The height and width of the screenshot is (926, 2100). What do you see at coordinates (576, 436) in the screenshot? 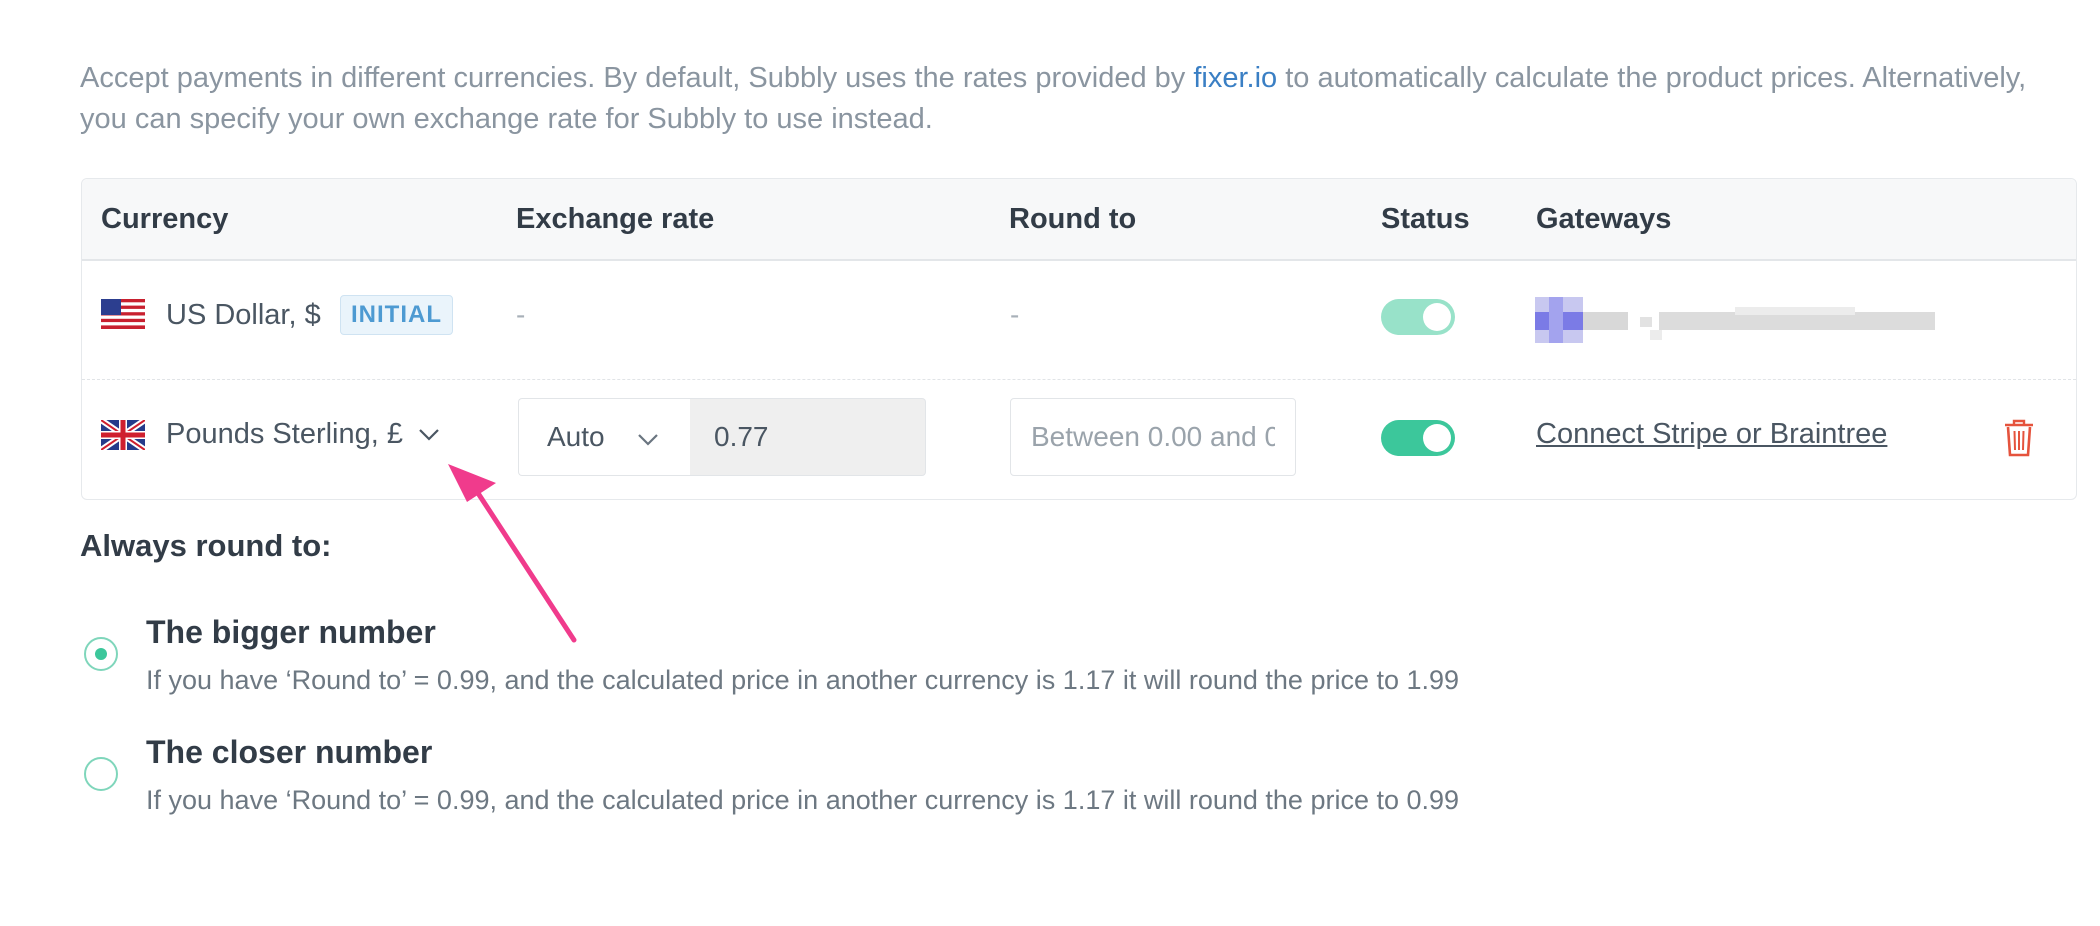
I see `rate-mode-value: Auto` at bounding box center [576, 436].